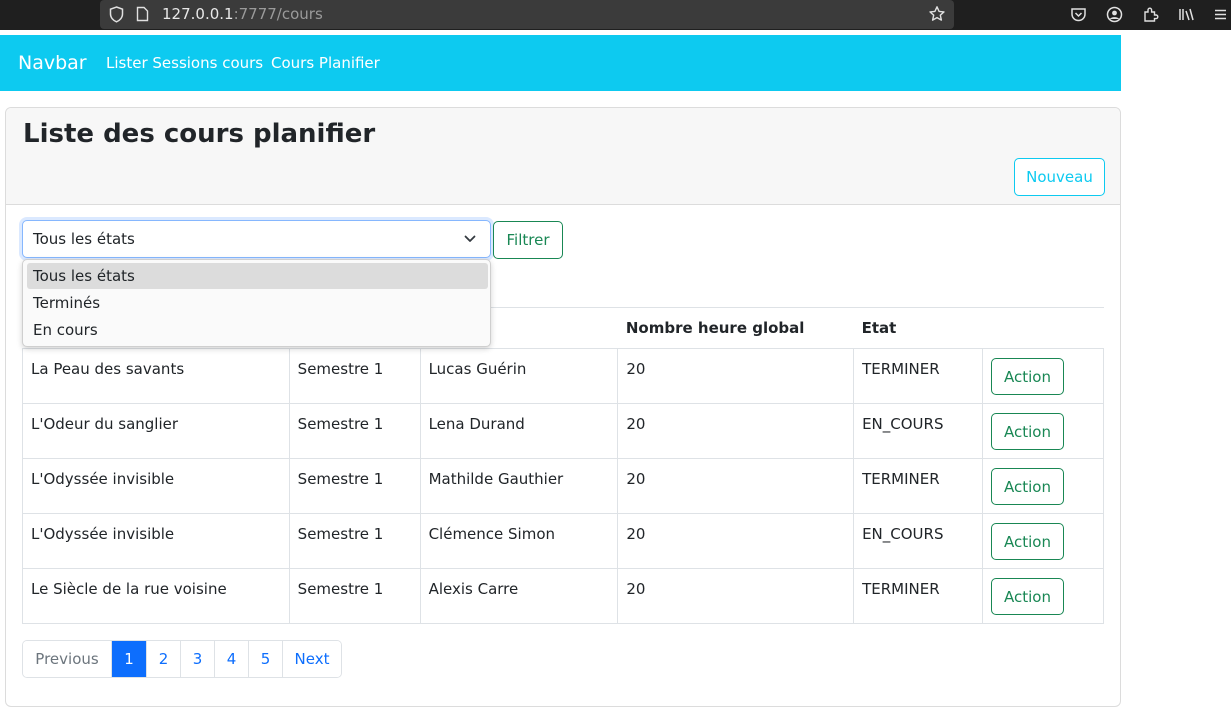  What do you see at coordinates (519, 541) in the screenshot?
I see `cell-professeur: Clémence Simon` at bounding box center [519, 541].